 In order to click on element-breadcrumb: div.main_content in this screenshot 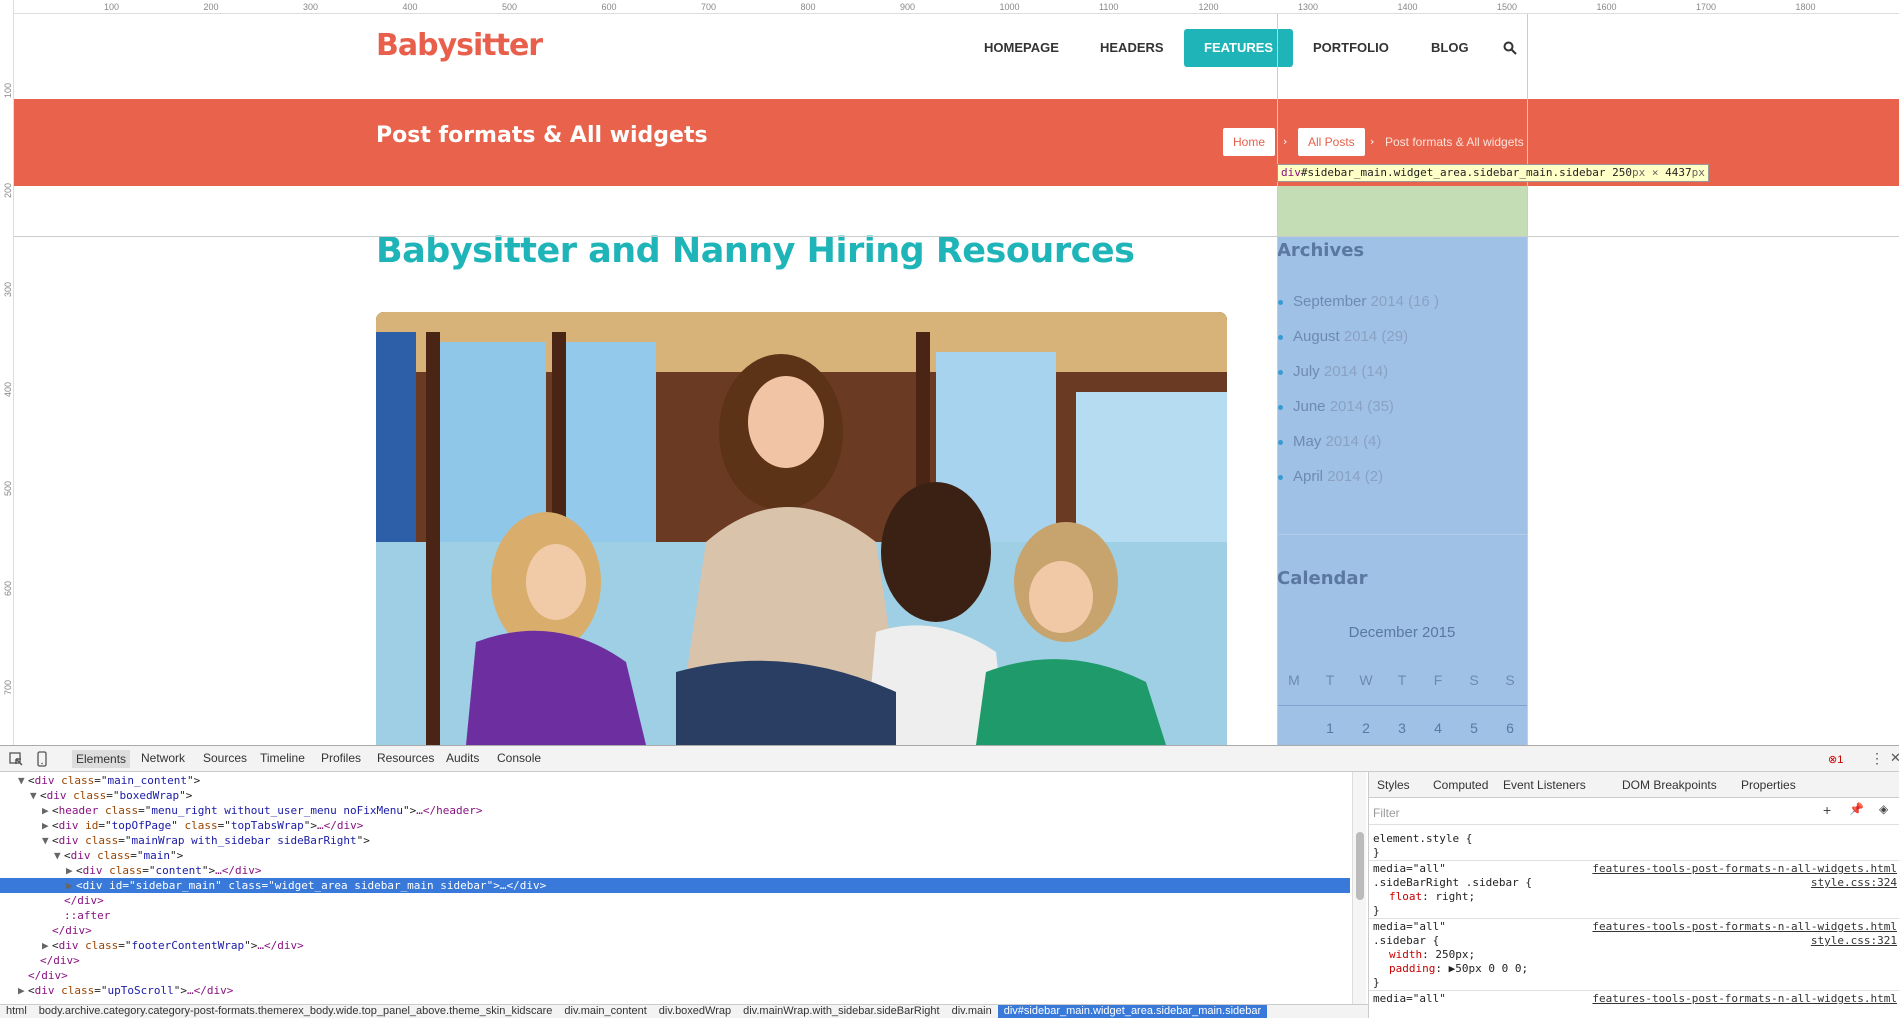, I will do `click(605, 1011)`.